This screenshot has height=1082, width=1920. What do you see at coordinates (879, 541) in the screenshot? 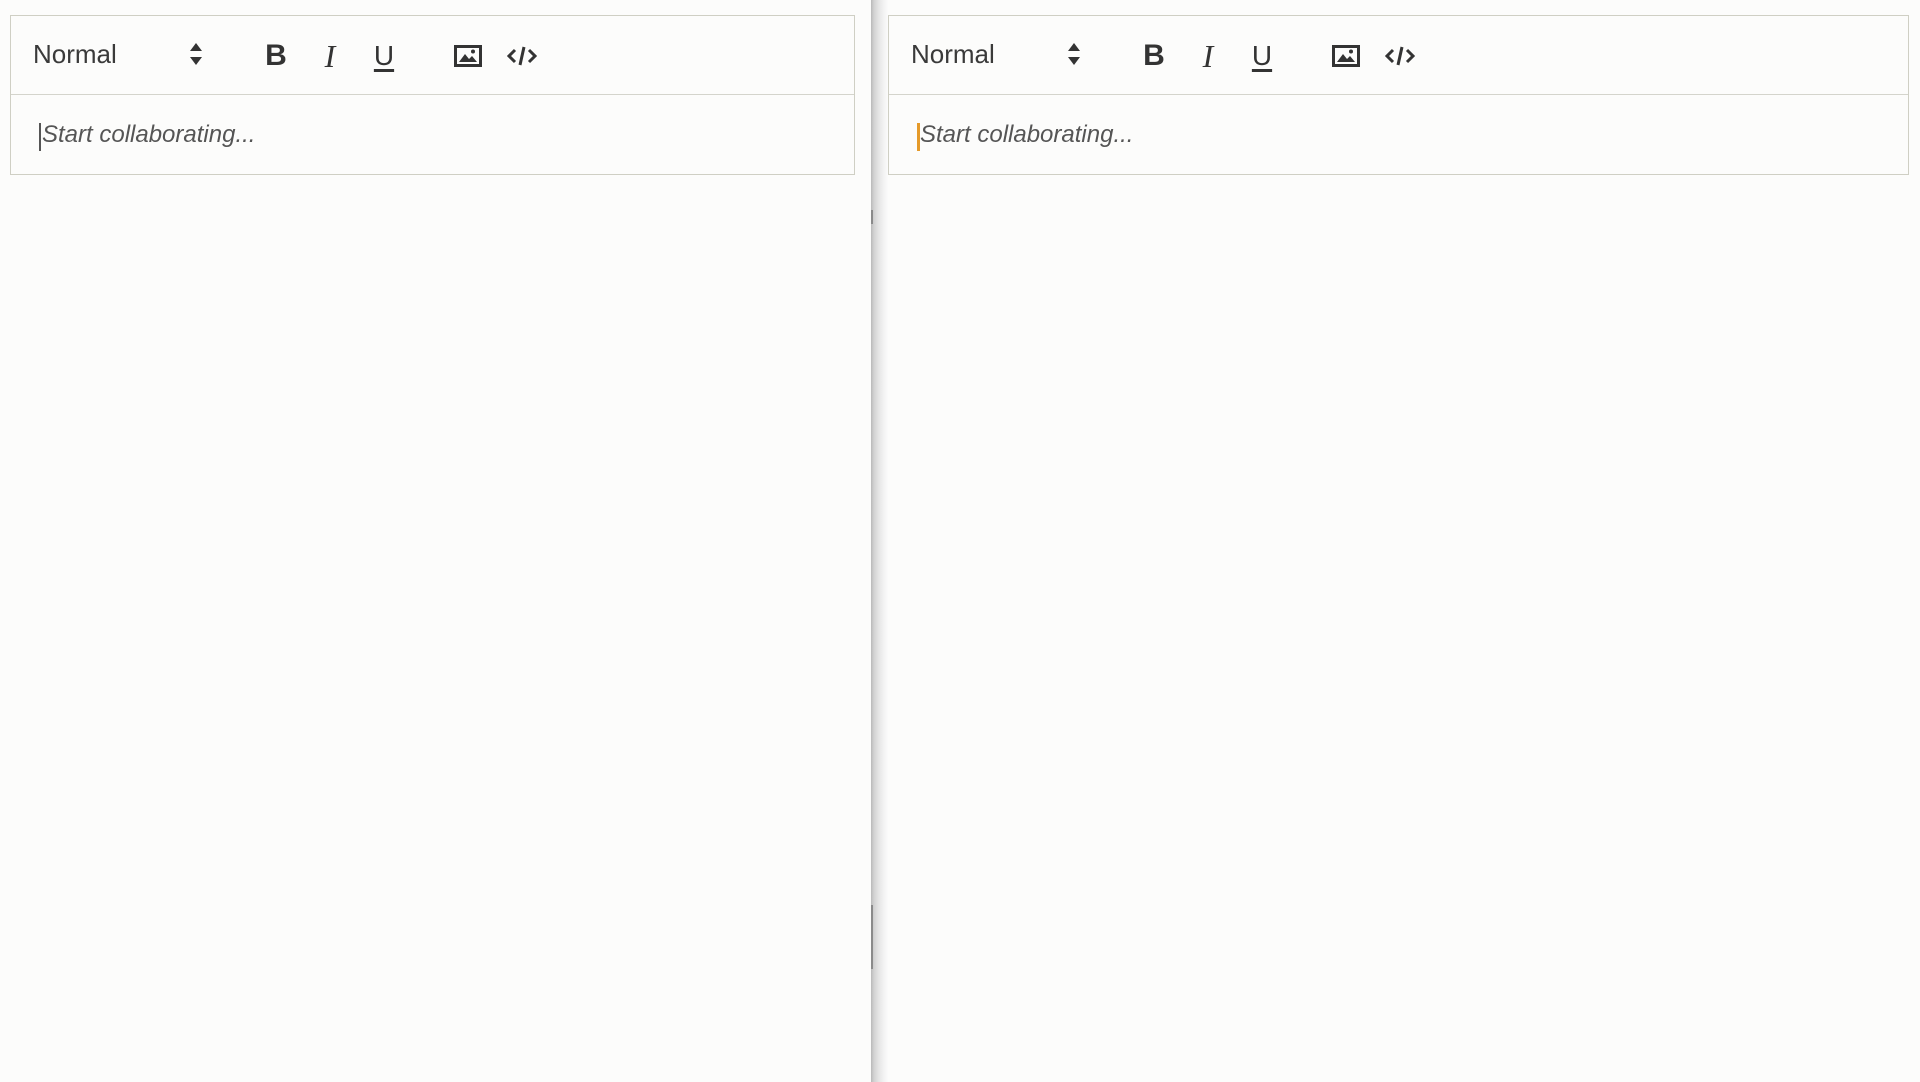
I see `split-pane-divider` at bounding box center [879, 541].